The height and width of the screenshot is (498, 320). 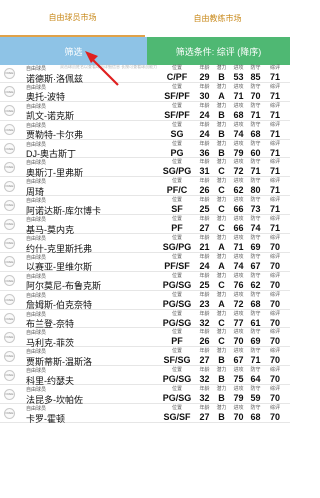 What do you see at coordinates (204, 356) in the screenshot?
I see `stat-age: 年龄 27` at bounding box center [204, 356].